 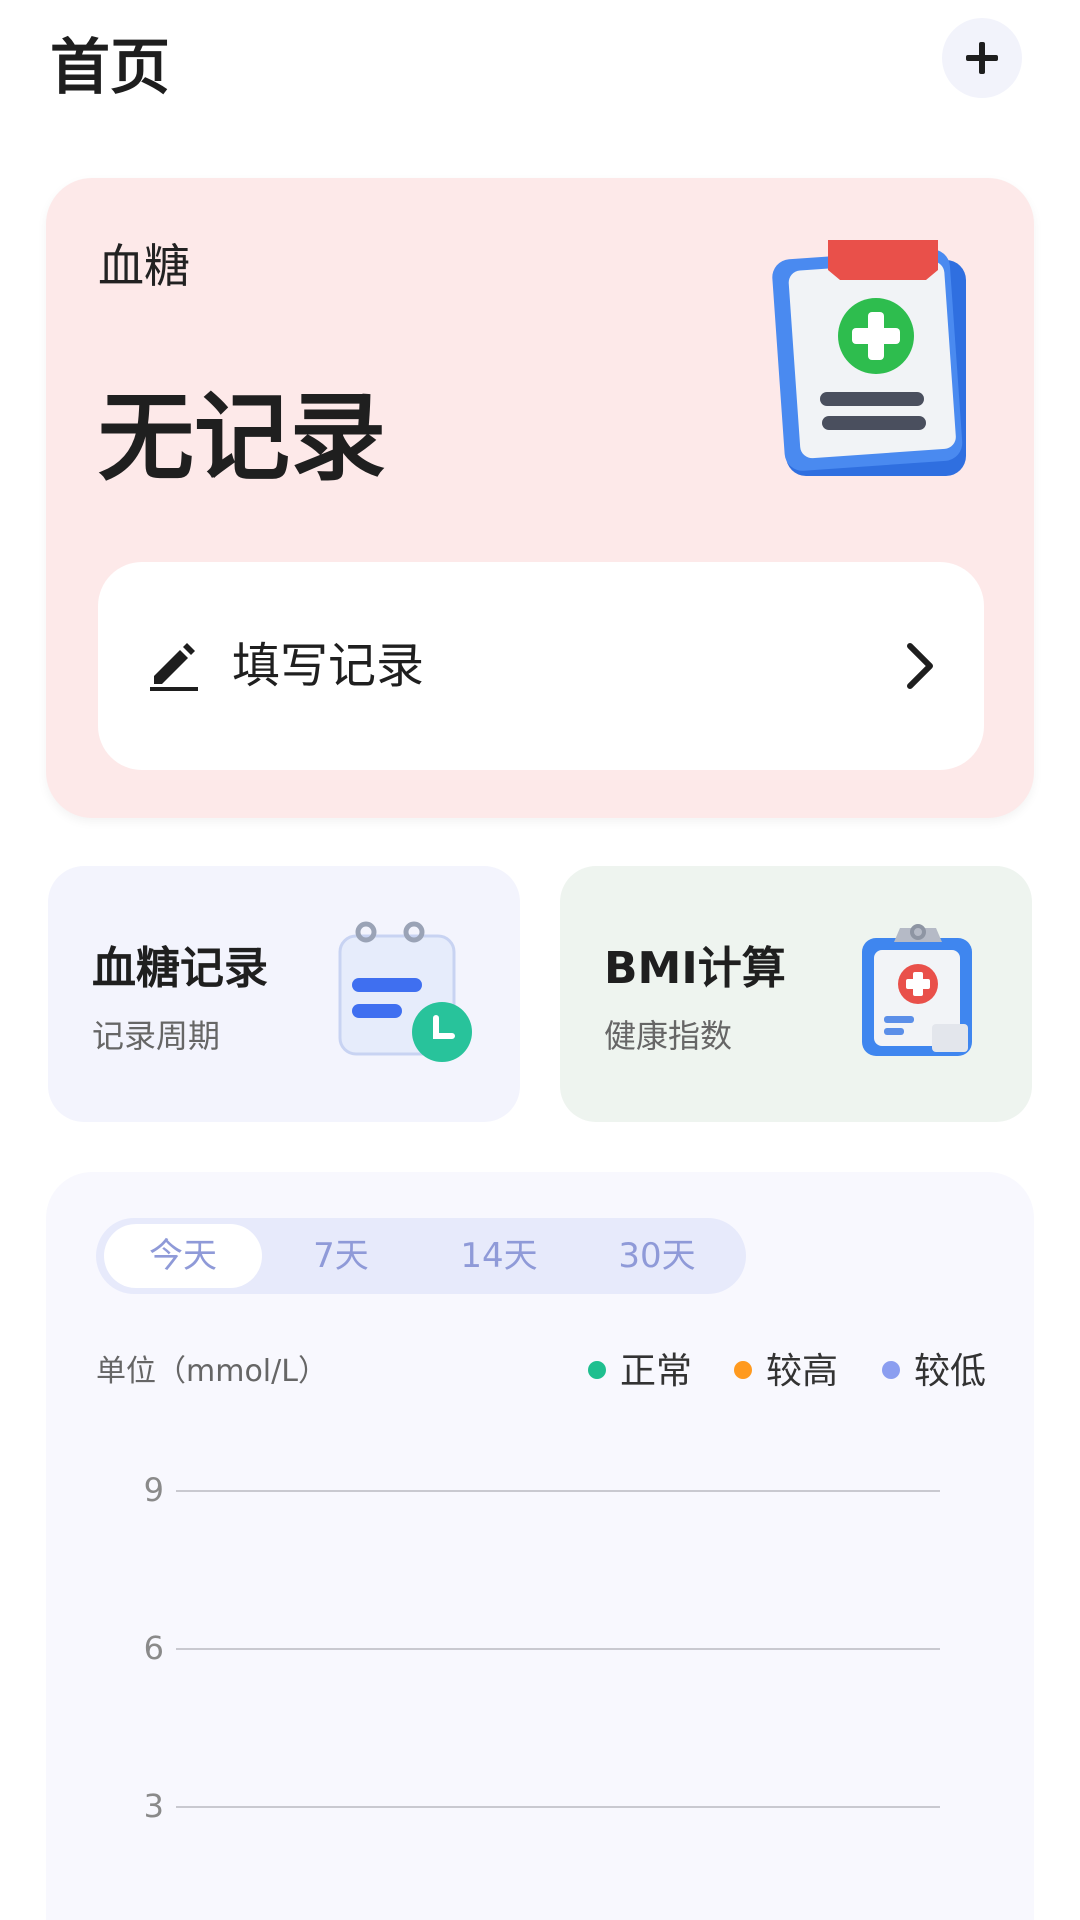 What do you see at coordinates (920, 666) in the screenshot?
I see `chevron-right-icon` at bounding box center [920, 666].